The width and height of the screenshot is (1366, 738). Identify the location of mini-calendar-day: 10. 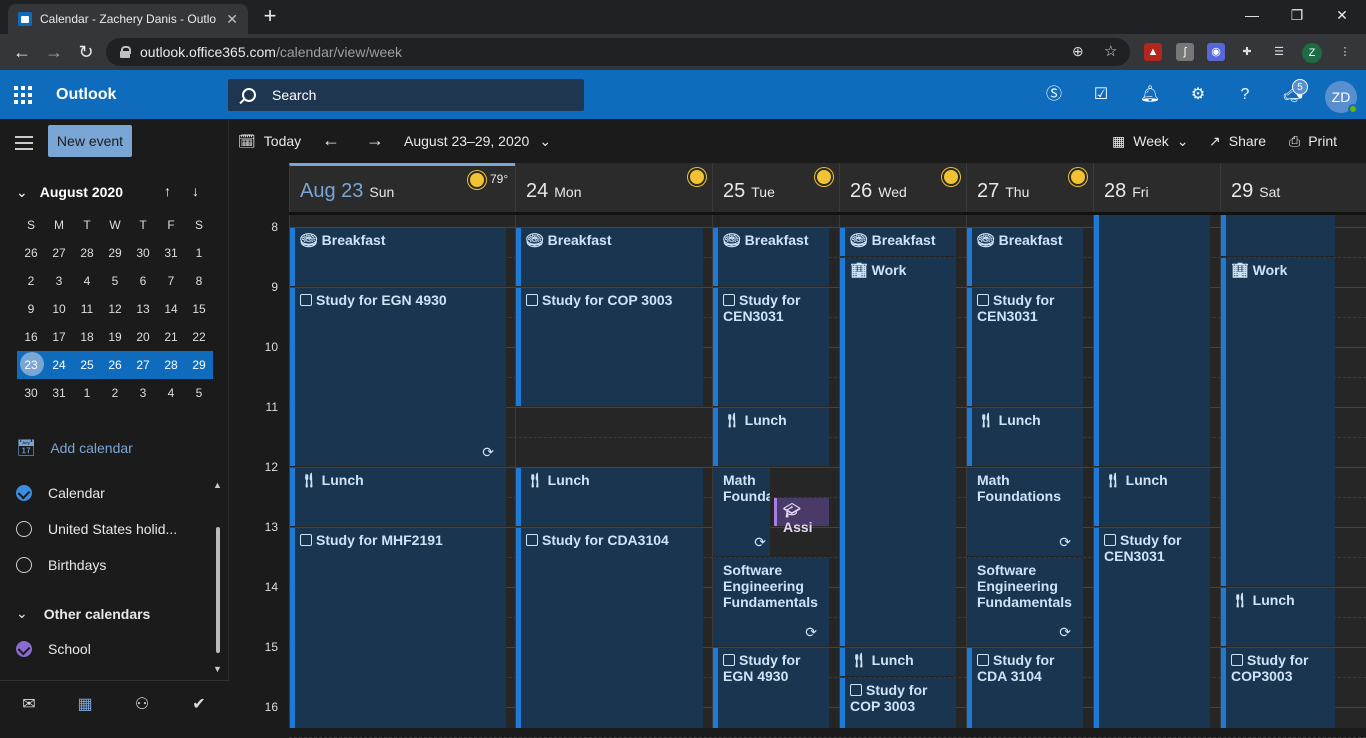
(59, 309).